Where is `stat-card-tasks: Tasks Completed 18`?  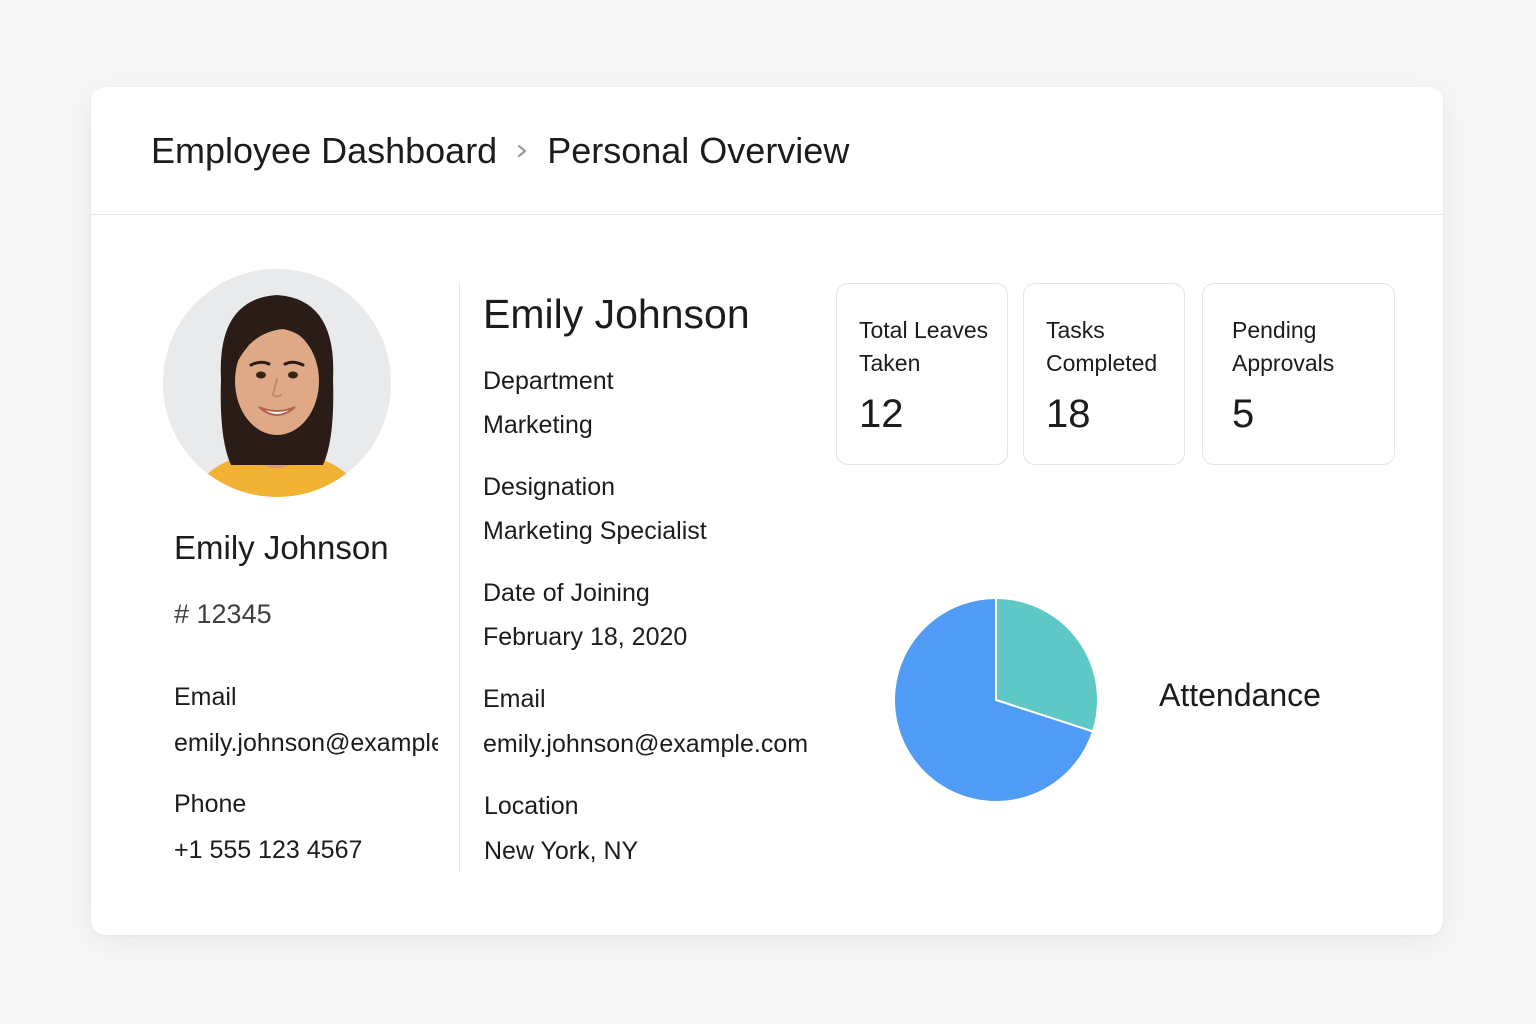 stat-card-tasks: Tasks Completed 18 is located at coordinates (1104, 374).